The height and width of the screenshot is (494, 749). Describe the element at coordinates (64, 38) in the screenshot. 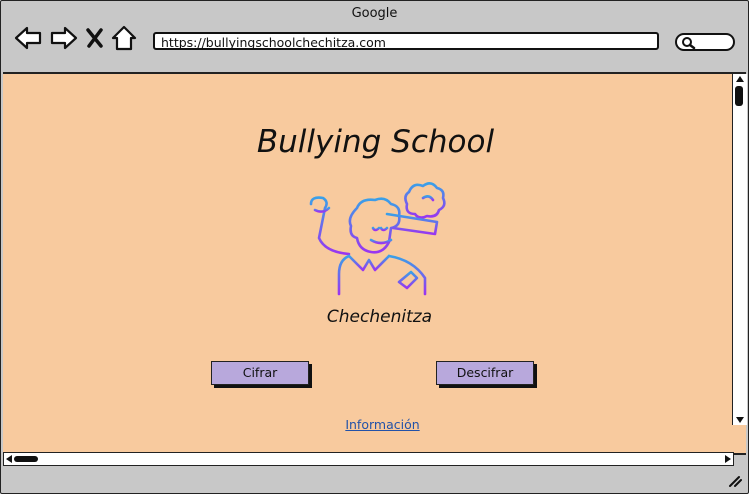

I see `forward-icon` at that location.